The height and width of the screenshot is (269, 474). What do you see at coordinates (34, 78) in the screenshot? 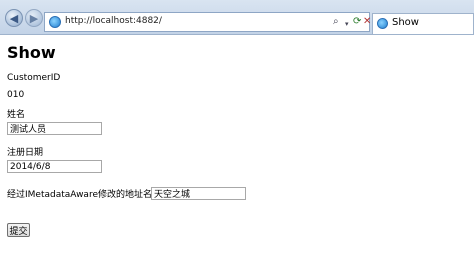
I see `customer-id-label: CustomerID` at bounding box center [34, 78].